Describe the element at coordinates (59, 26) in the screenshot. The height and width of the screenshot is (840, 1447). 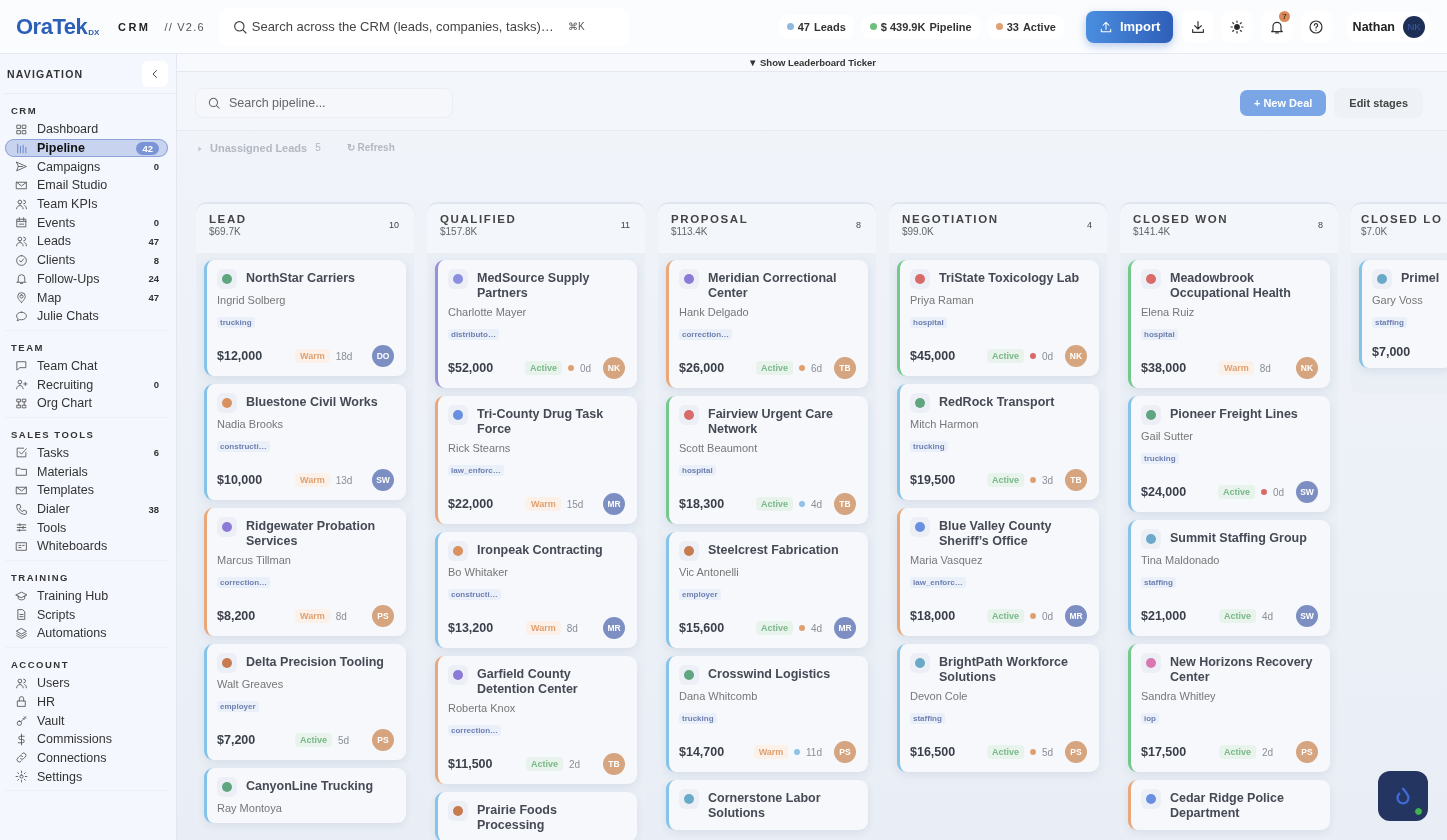
I see `logo: OraTekDX` at that location.